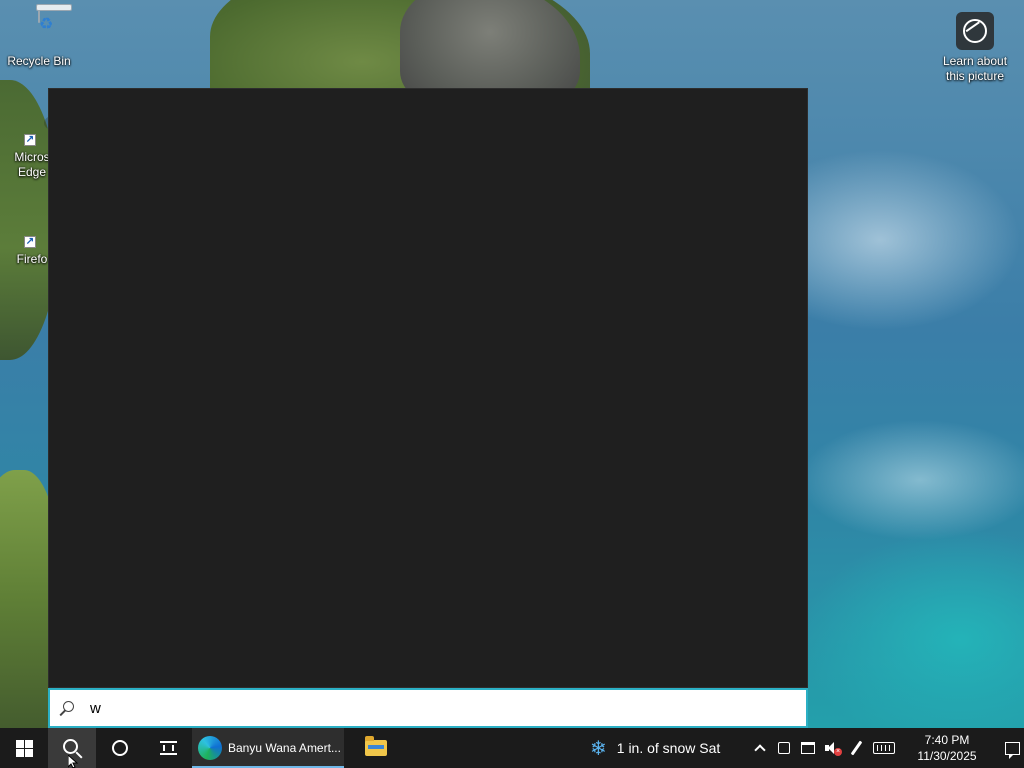 This screenshot has height=768, width=1024. What do you see at coordinates (975, 31) in the screenshot?
I see `learn-about-picture-icon` at bounding box center [975, 31].